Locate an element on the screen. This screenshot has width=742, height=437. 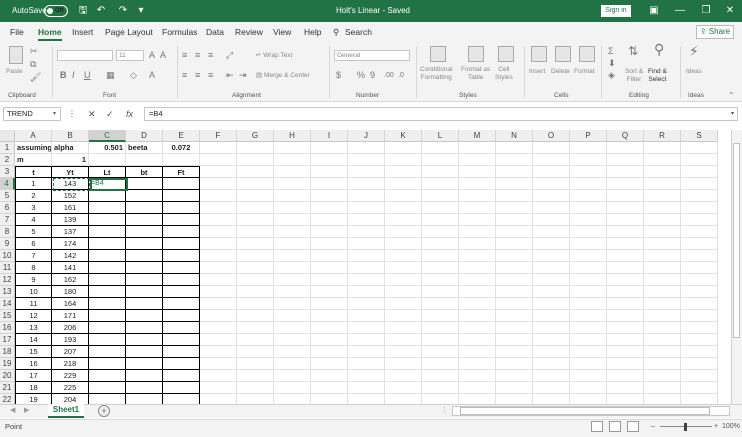
horizontal-scroll-thumb is located at coordinates (585, 411).